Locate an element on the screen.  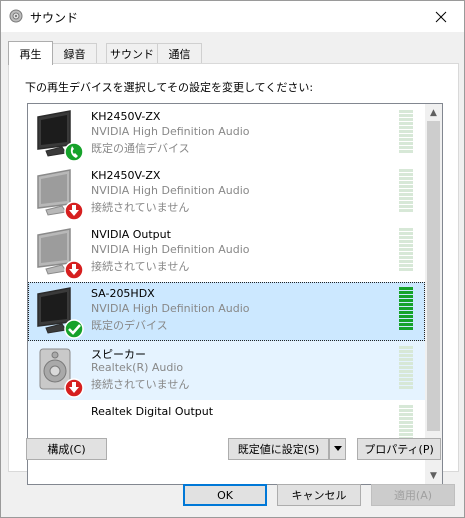
speaker-app-icon is located at coordinates (16, 16).